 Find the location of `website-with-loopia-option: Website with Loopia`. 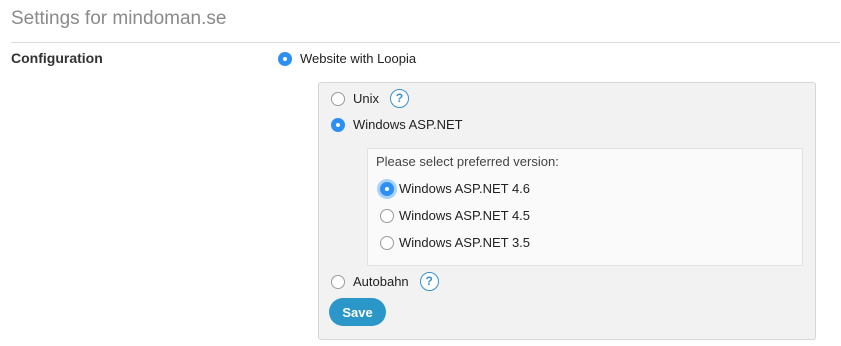

website-with-loopia-option: Website with Loopia is located at coordinates (347, 58).